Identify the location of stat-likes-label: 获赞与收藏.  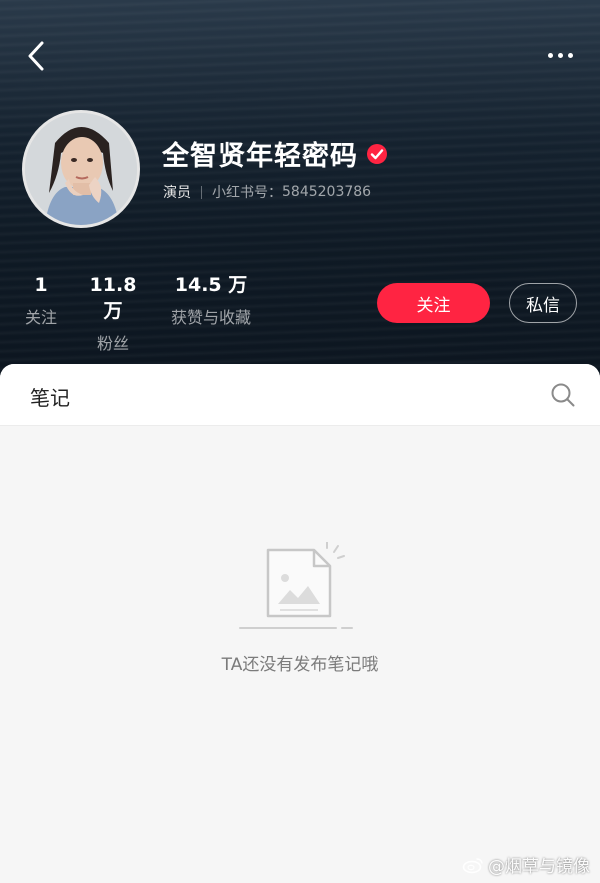
(210, 317).